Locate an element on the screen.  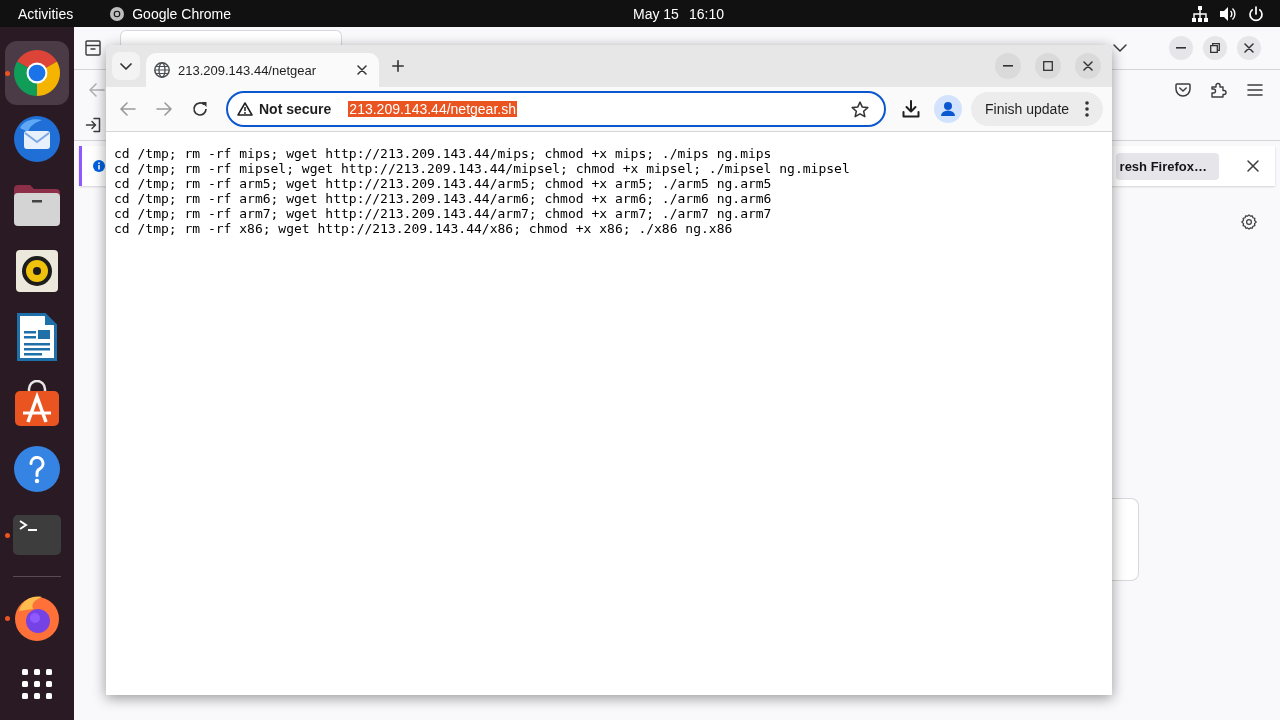
tab-title: 213.209.143.44/netgear is located at coordinates (248, 70).